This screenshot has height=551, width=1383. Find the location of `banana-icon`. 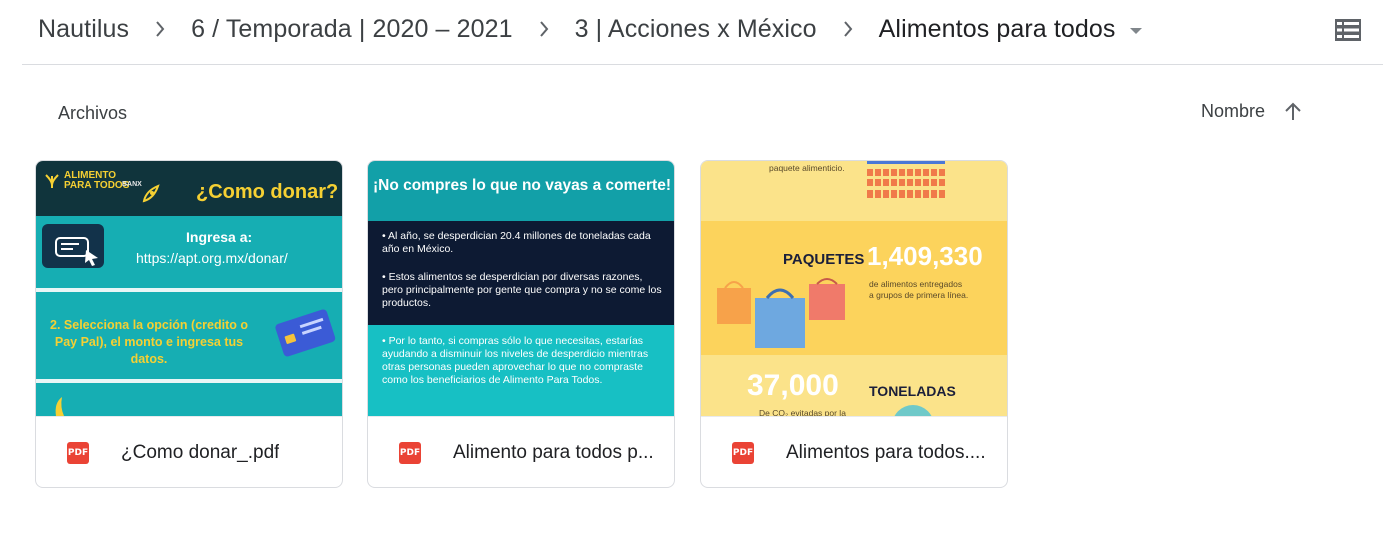

banana-icon is located at coordinates (59, 406).